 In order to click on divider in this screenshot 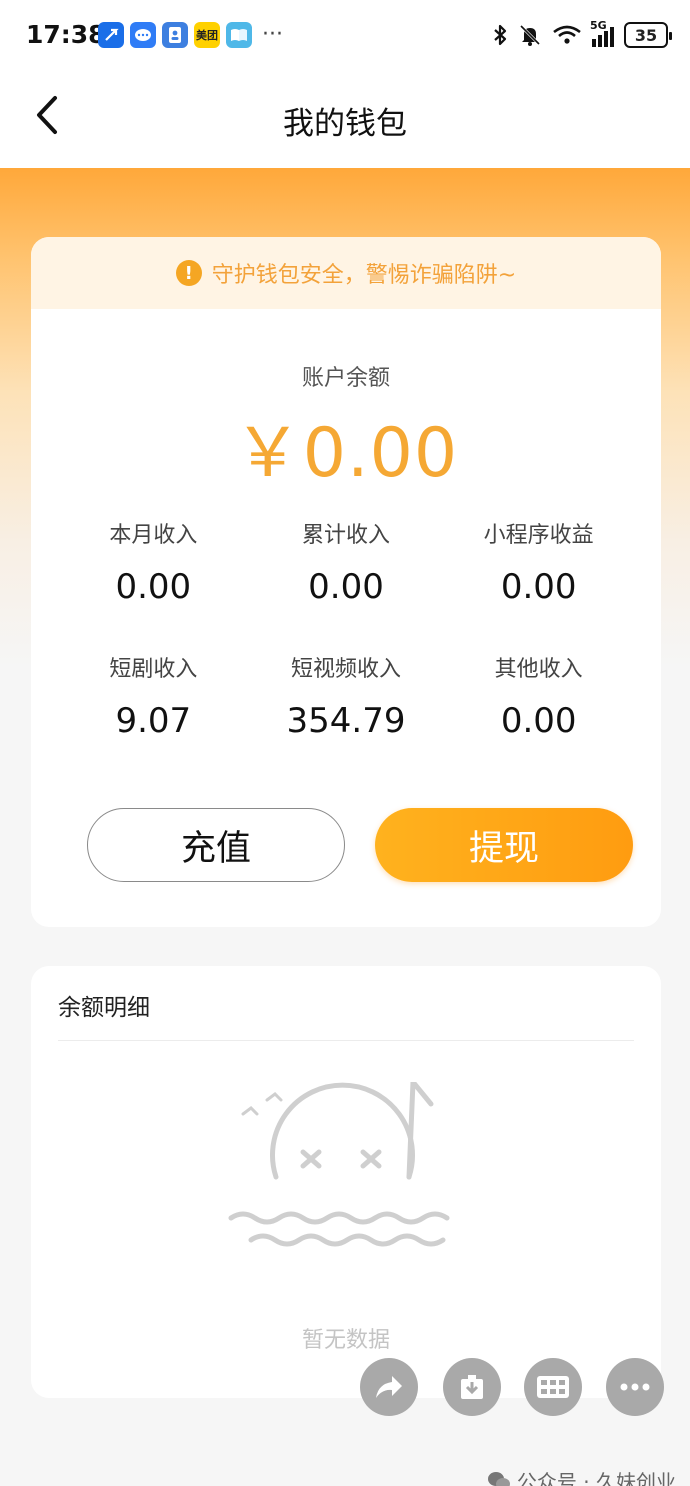, I will do `click(346, 1040)`.